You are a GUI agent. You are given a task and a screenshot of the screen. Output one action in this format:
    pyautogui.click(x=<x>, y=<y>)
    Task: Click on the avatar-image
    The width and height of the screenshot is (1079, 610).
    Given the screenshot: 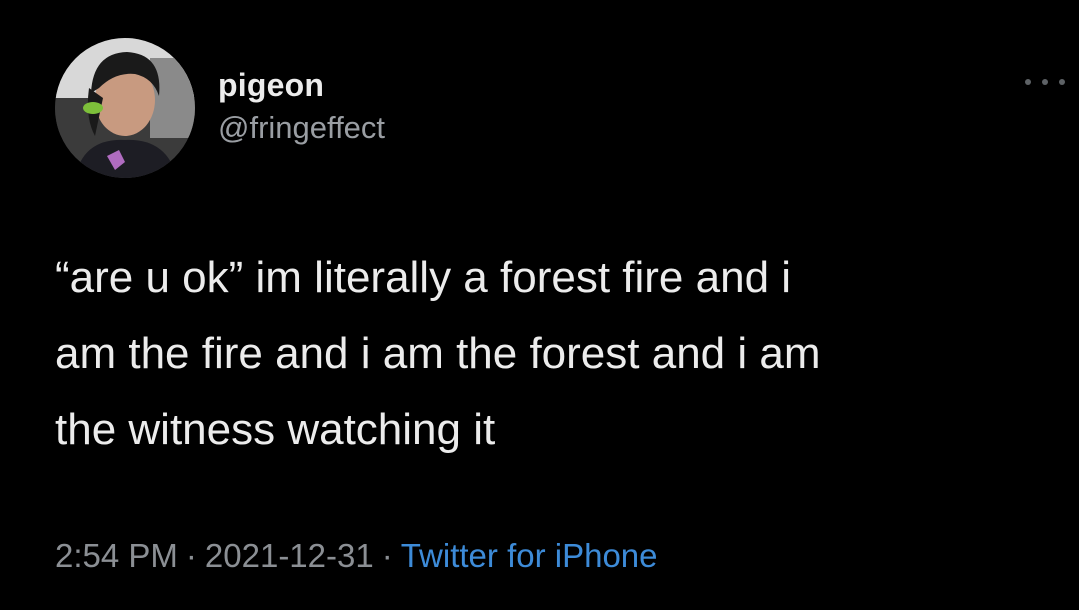 What is the action you would take?
    pyautogui.click(x=125, y=108)
    